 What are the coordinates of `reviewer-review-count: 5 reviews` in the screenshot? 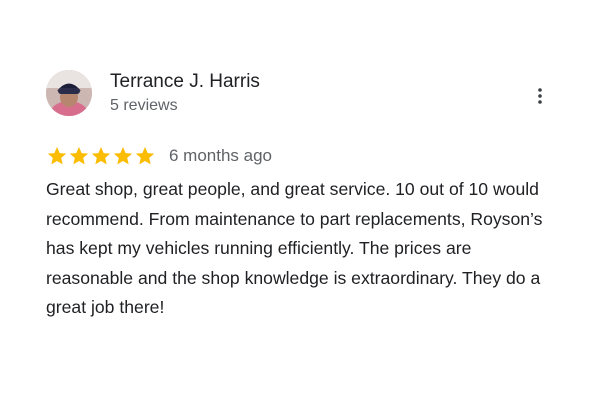 It's located at (144, 105).